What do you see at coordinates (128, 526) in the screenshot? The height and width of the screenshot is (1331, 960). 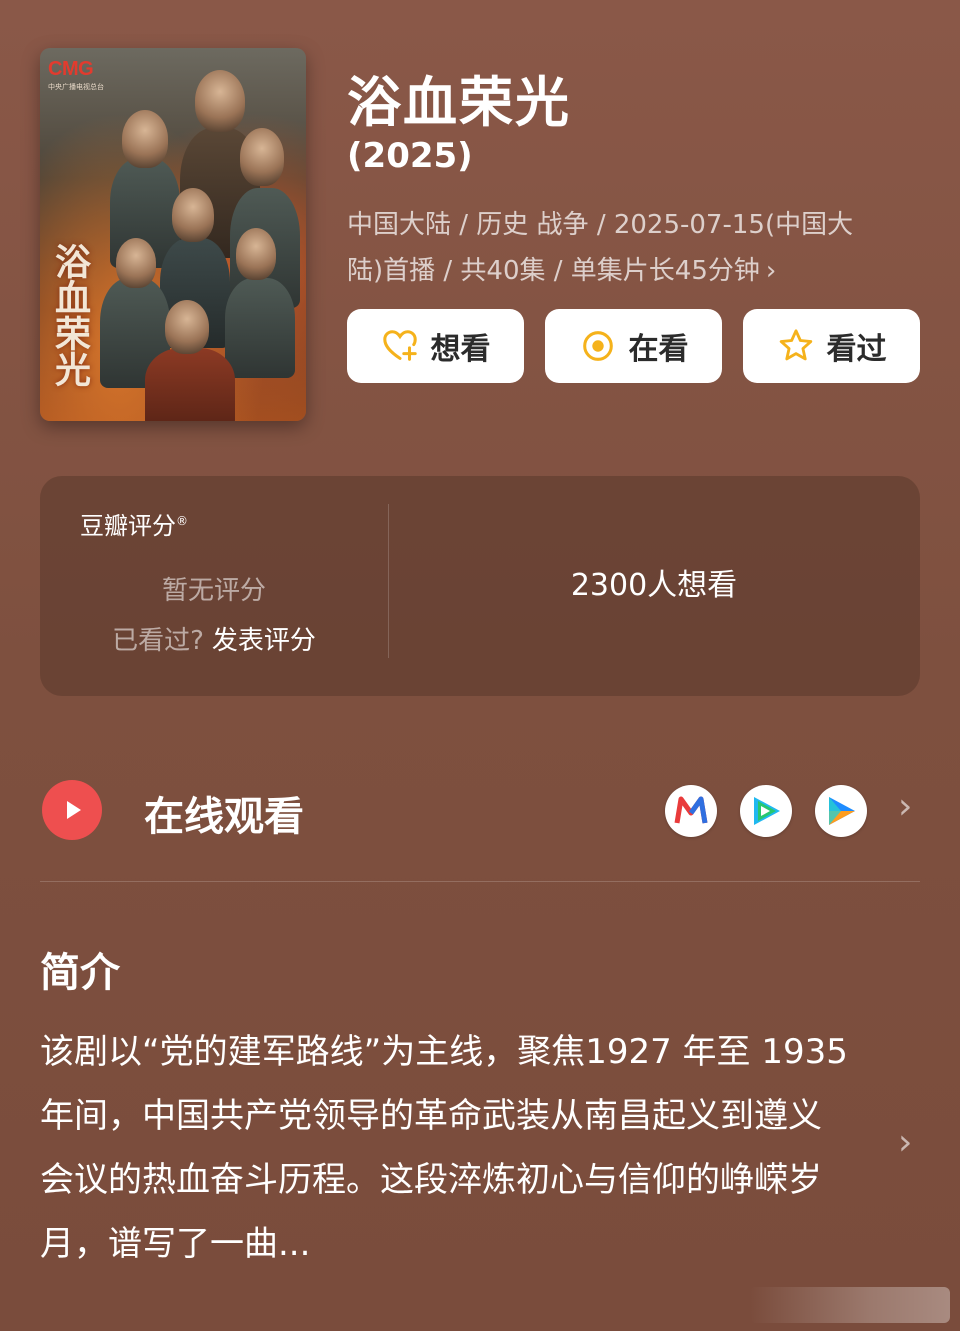 I see `douban-rating-label: 豆瓣评分` at bounding box center [128, 526].